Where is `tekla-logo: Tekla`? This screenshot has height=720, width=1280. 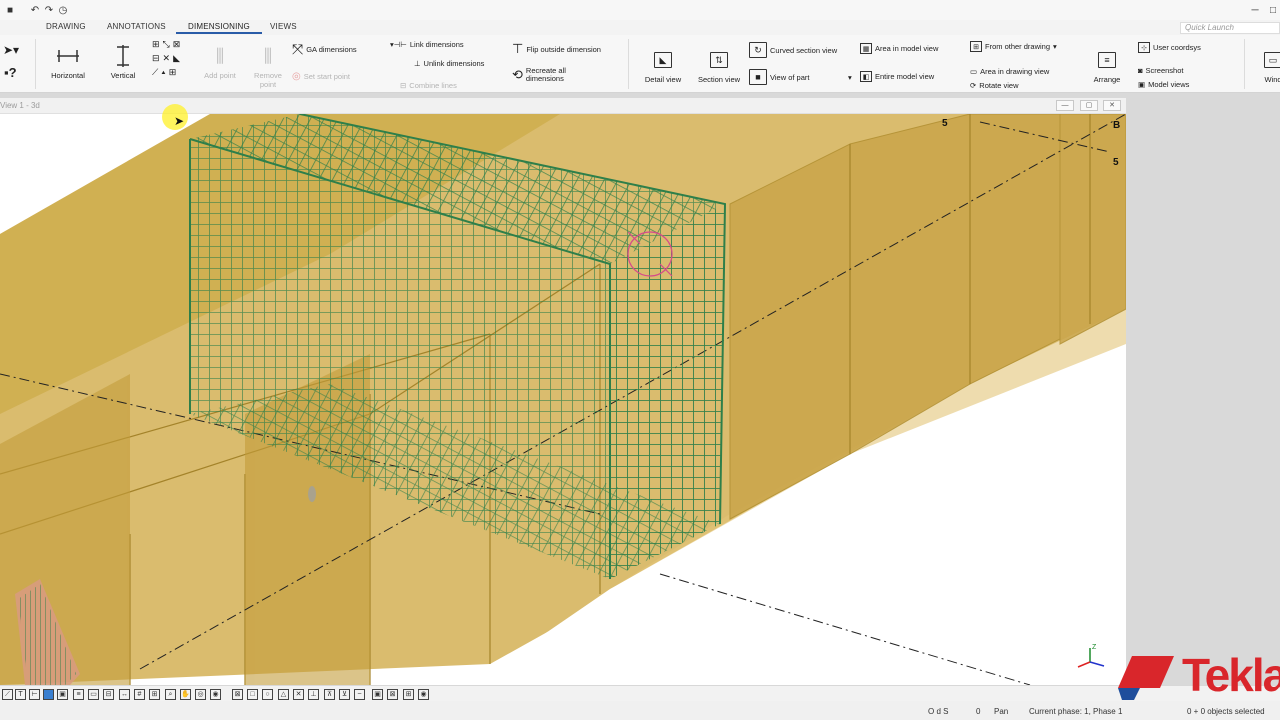
tekla-logo: Tekla is located at coordinates (1199, 675).